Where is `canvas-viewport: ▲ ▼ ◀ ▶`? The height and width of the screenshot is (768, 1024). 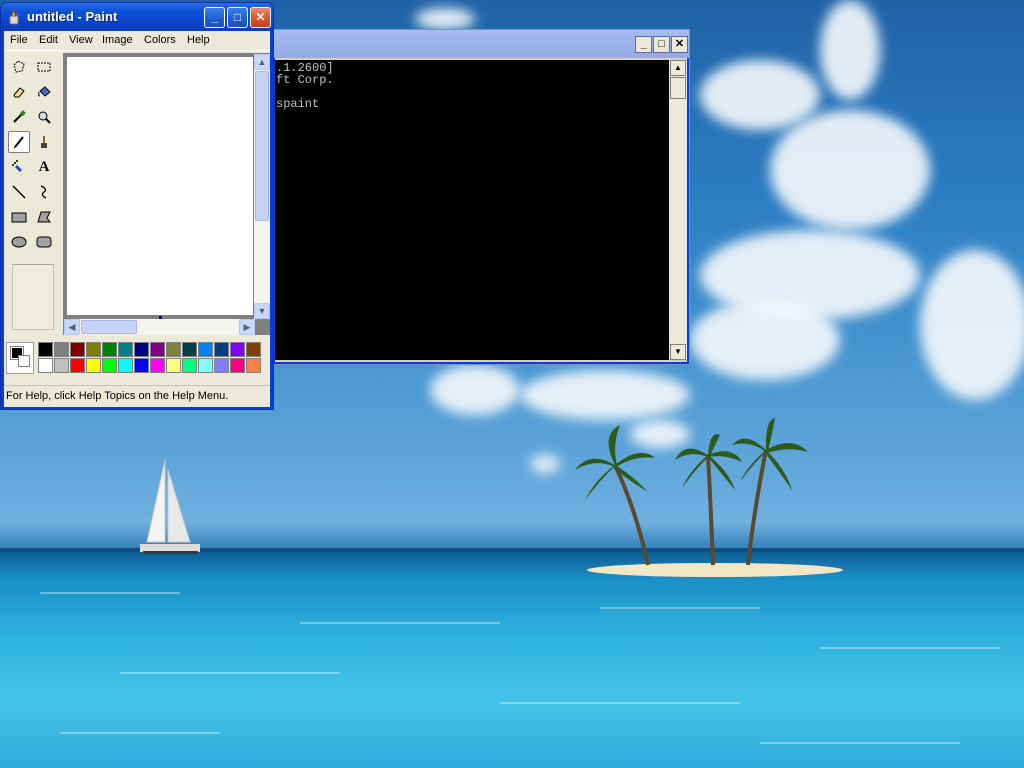 canvas-viewport: ▲ ▼ ◀ ▶ is located at coordinates (166, 194).